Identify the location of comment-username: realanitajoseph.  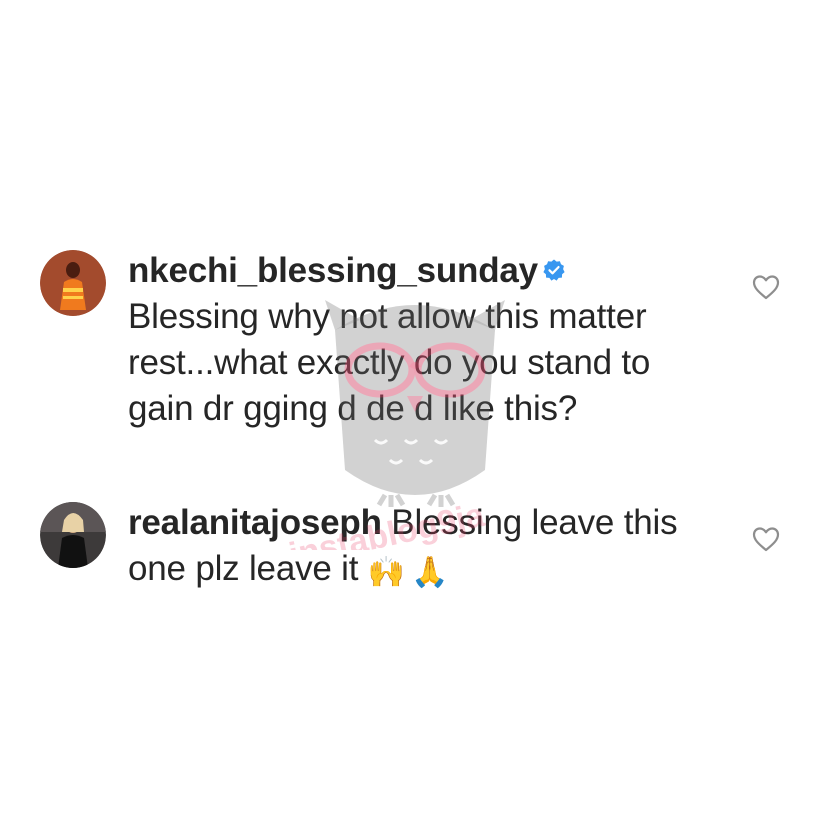
(255, 522).